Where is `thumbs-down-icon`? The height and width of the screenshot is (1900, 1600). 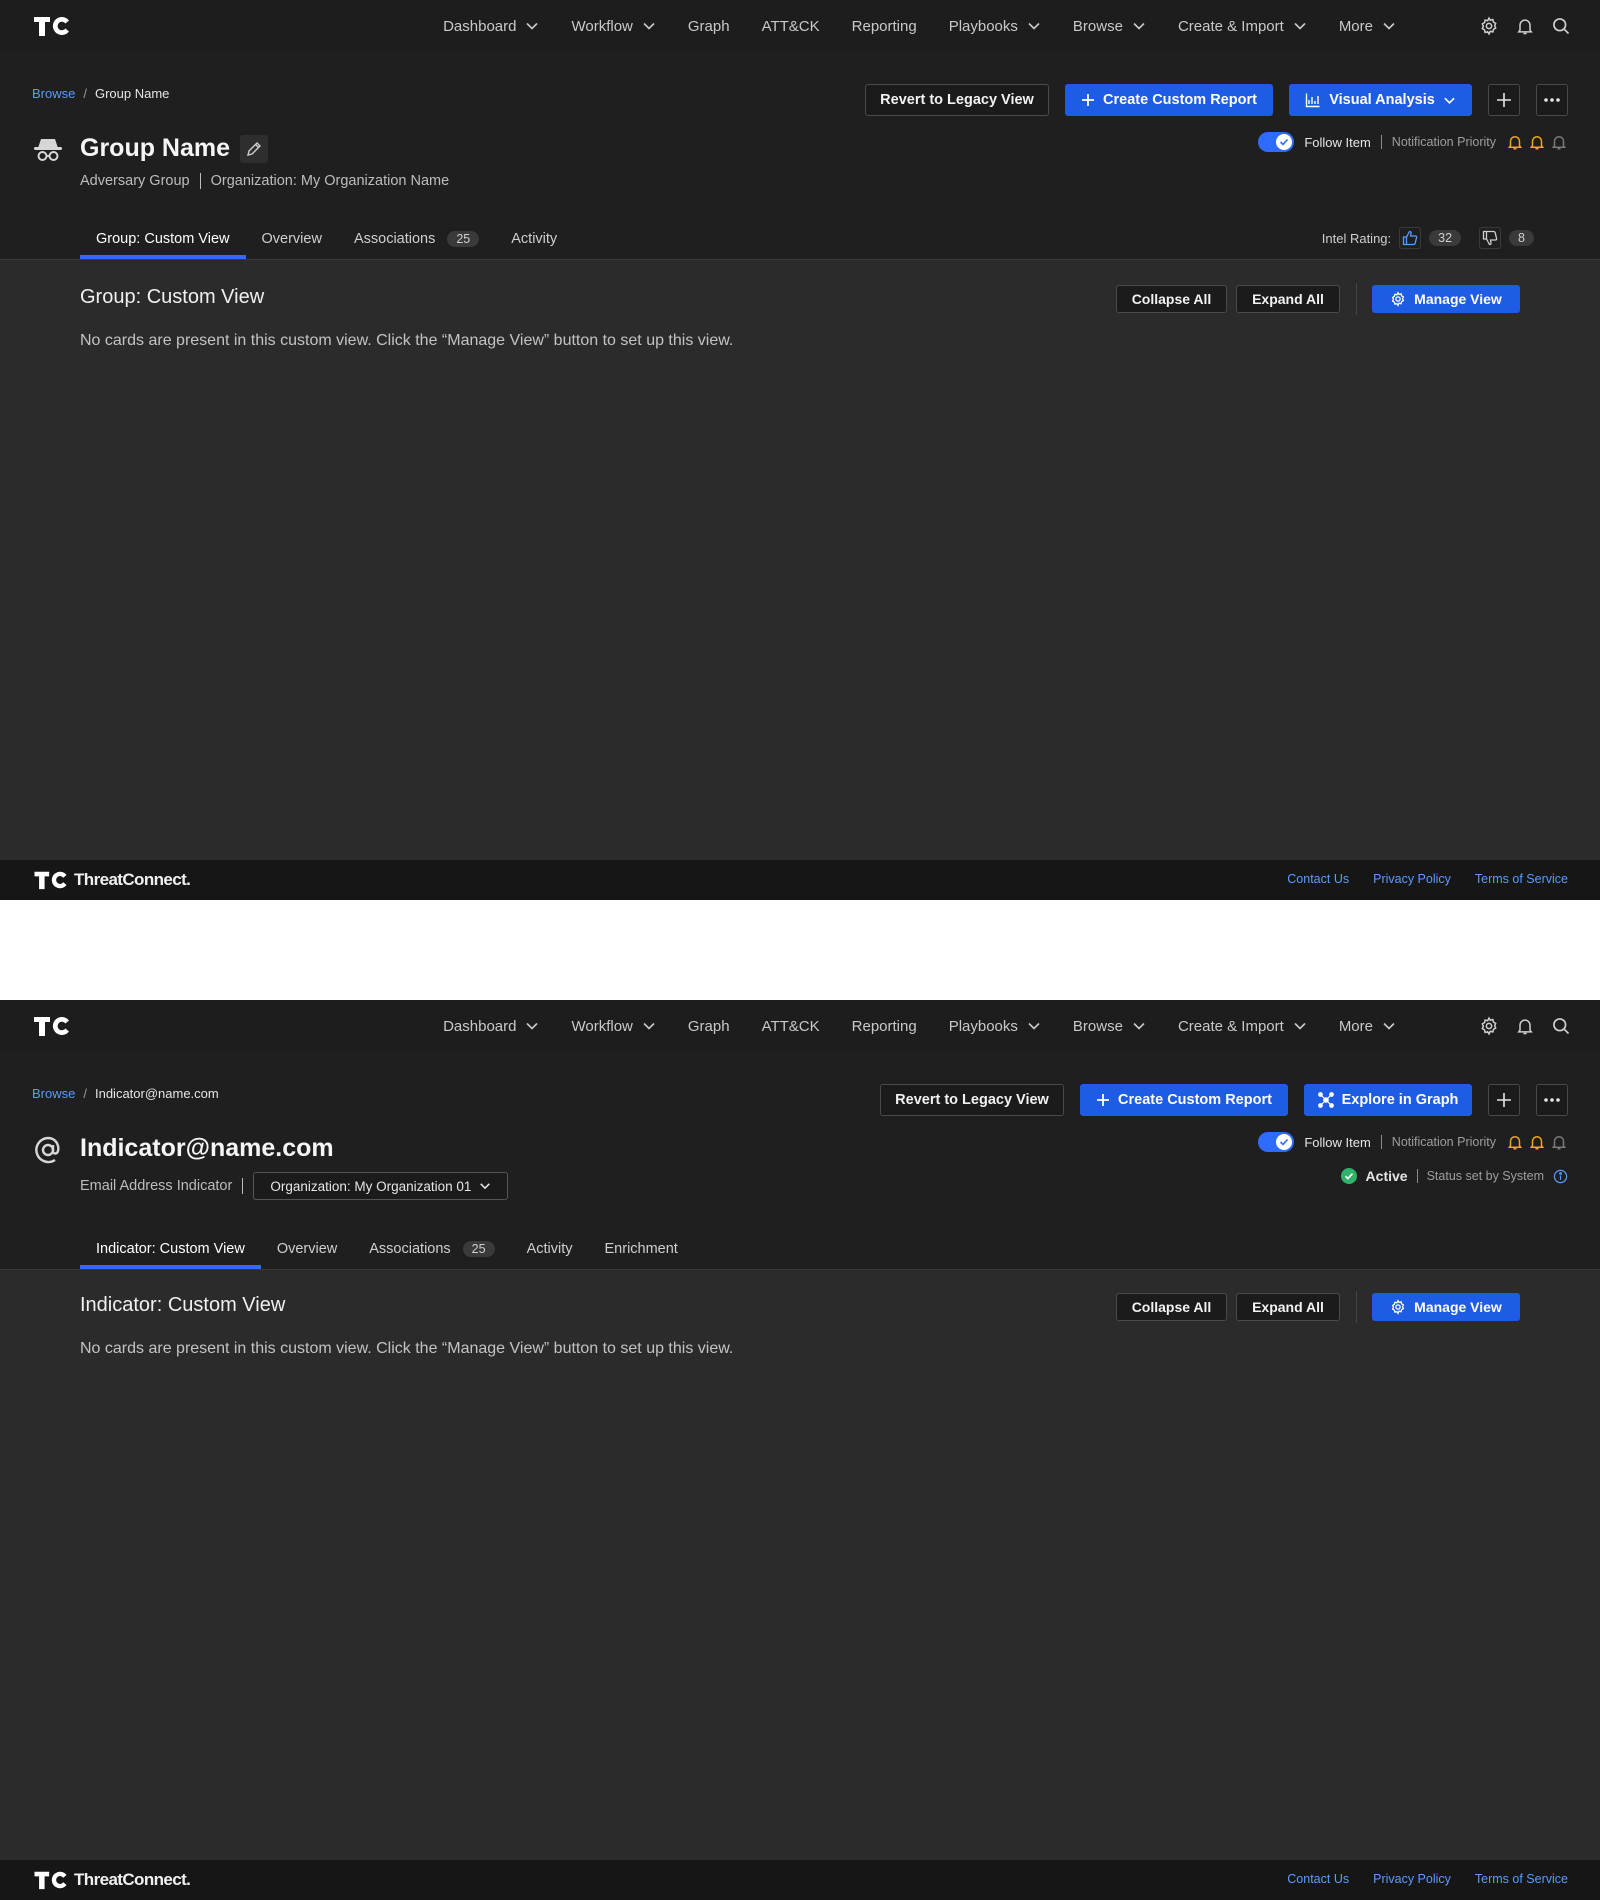 thumbs-down-icon is located at coordinates (1490, 238).